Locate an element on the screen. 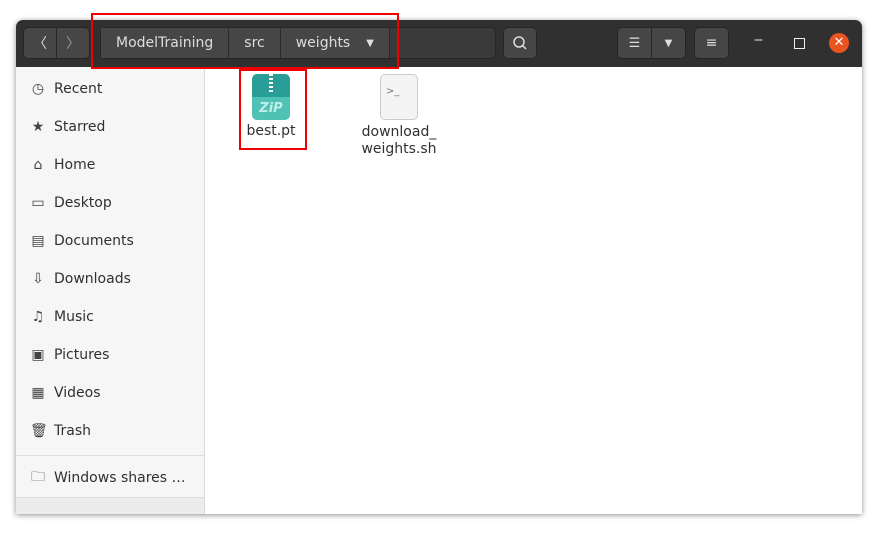 This screenshot has height=535, width=878. highlight-best-pt is located at coordinates (273, 109).